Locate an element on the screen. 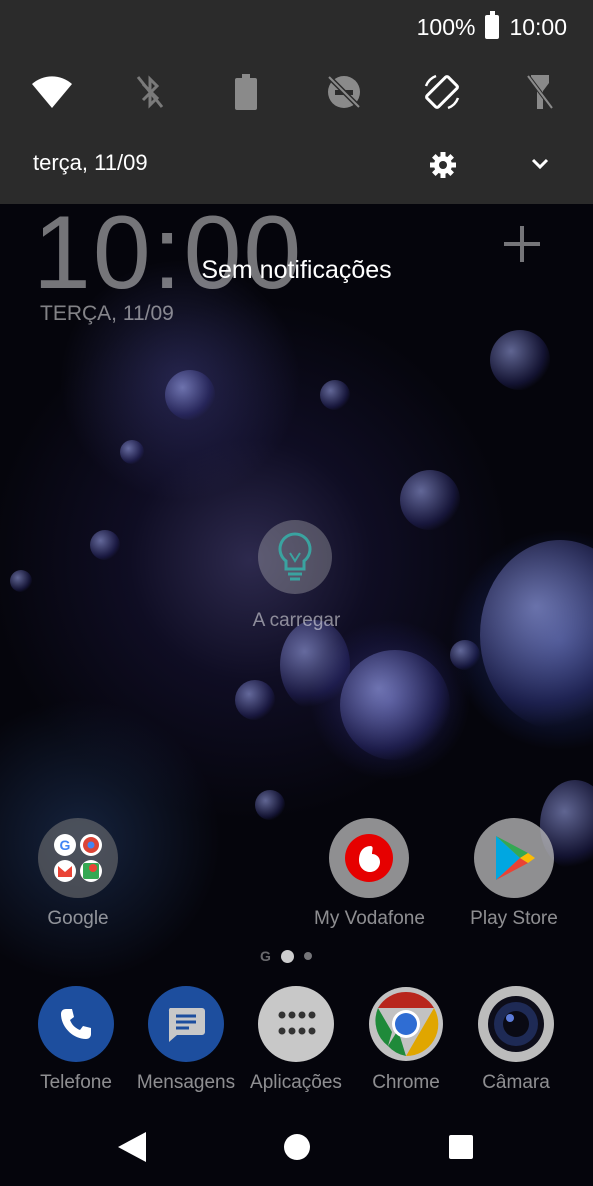 This screenshot has height=1186, width=593. status-time: 10:00 is located at coordinates (538, 26).